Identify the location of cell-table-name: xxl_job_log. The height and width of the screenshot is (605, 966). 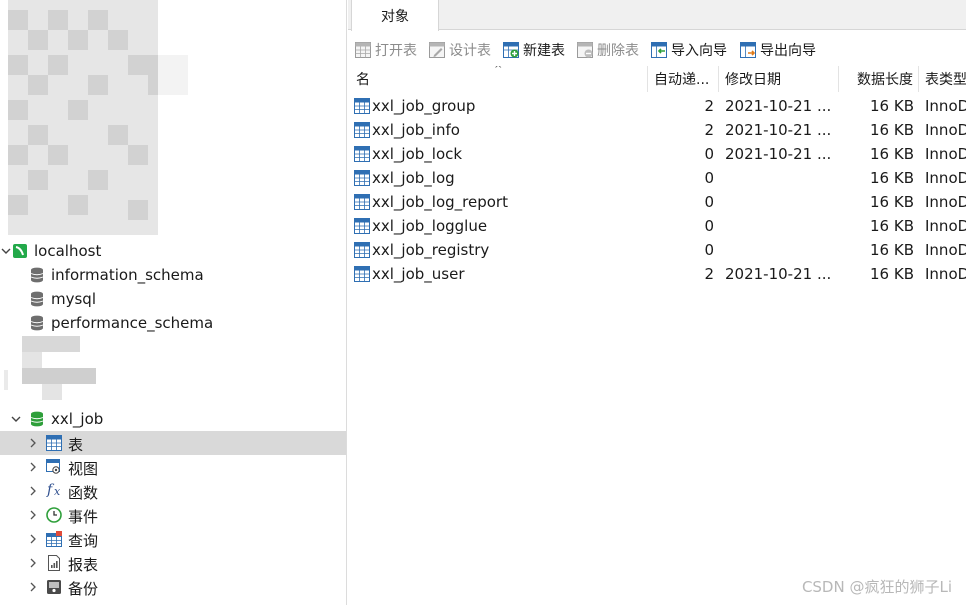
(500, 178).